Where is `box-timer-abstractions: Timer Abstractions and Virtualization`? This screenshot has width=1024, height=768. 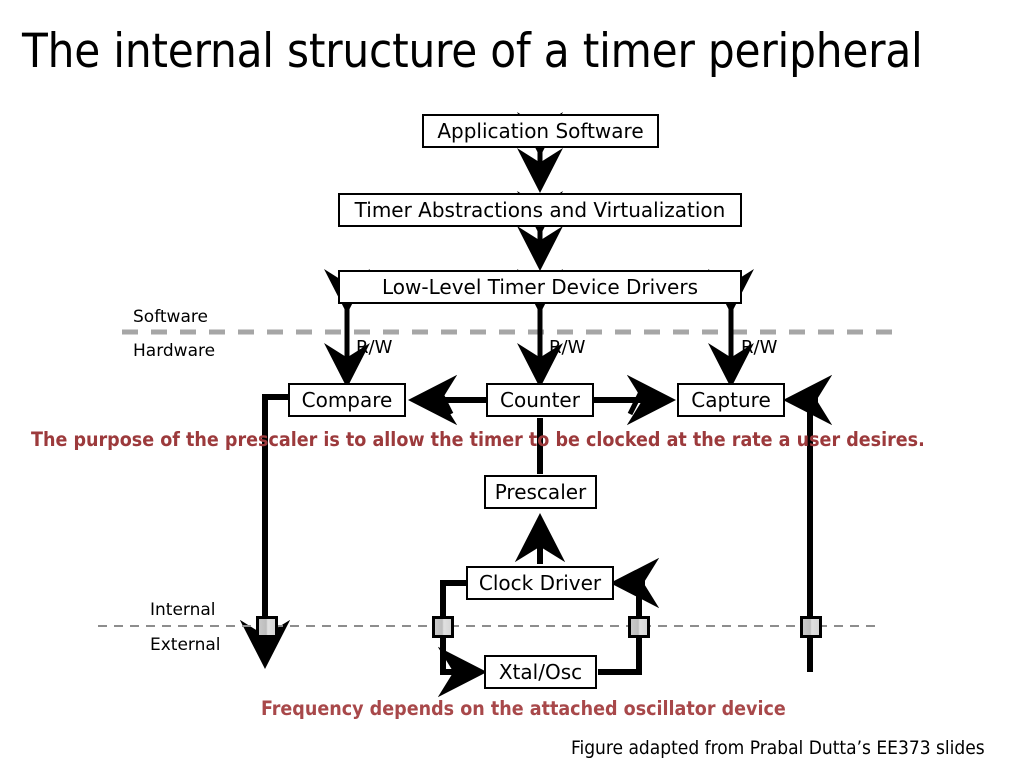
box-timer-abstractions: Timer Abstractions and Virtualization is located at coordinates (540, 210).